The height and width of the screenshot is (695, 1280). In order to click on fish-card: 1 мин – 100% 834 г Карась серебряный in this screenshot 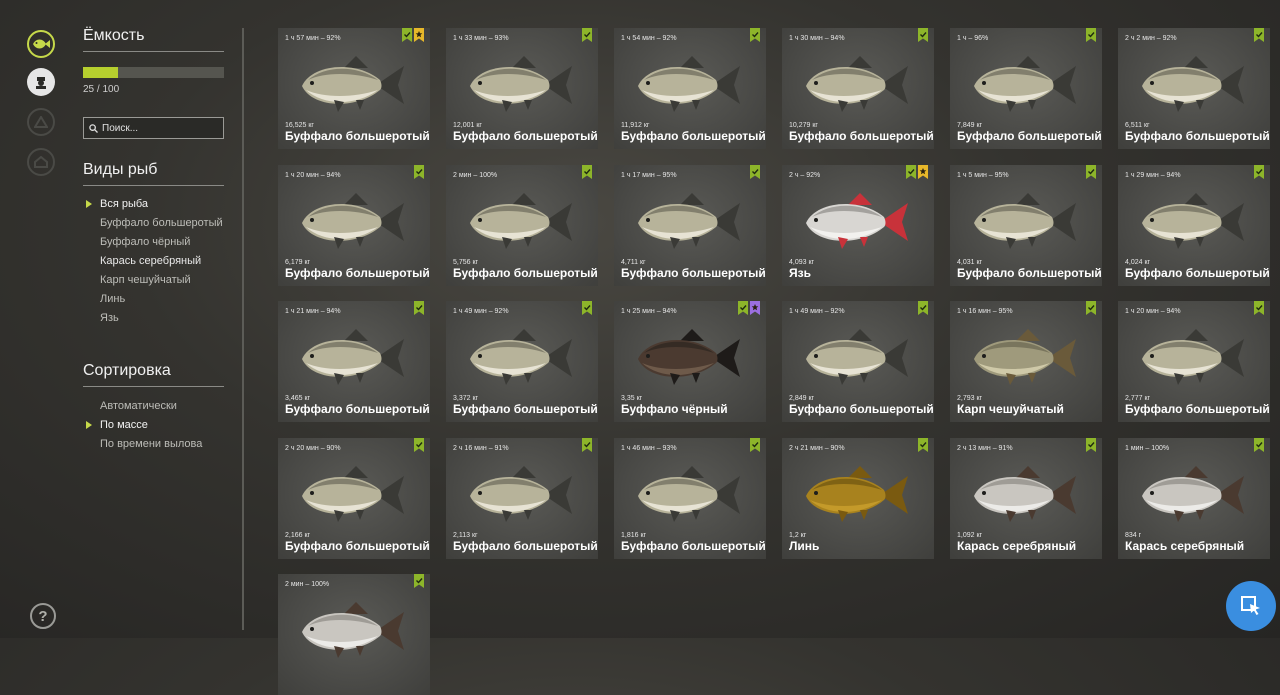, I will do `click(1194, 498)`.